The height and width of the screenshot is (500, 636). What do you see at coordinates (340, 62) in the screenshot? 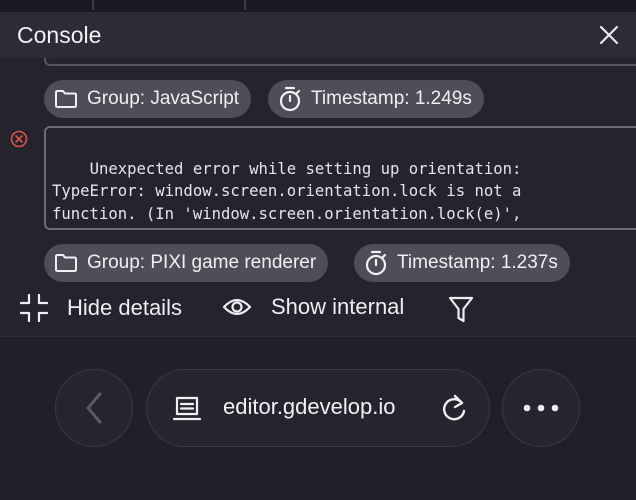
I see `previous-log-box` at bounding box center [340, 62].